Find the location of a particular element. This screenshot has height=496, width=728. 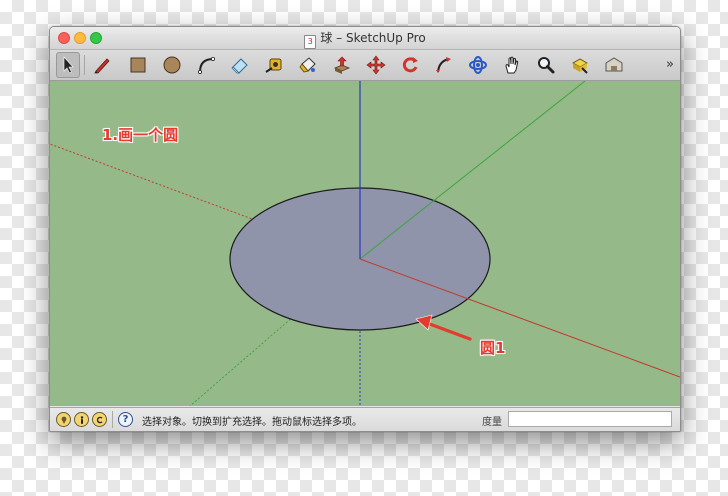

pan-tool-button is located at coordinates (512, 65).